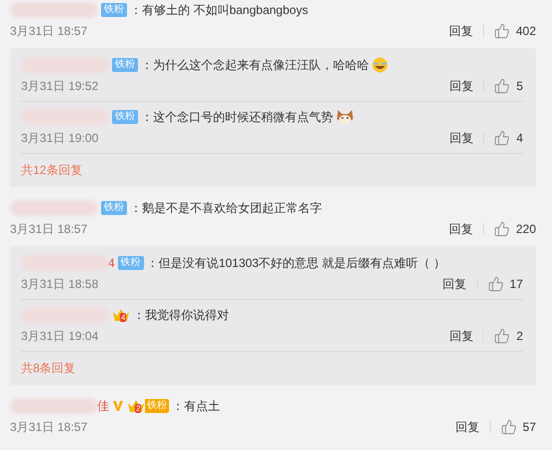 This screenshot has width=552, height=450. I want to click on verified-icon, so click(118, 406).